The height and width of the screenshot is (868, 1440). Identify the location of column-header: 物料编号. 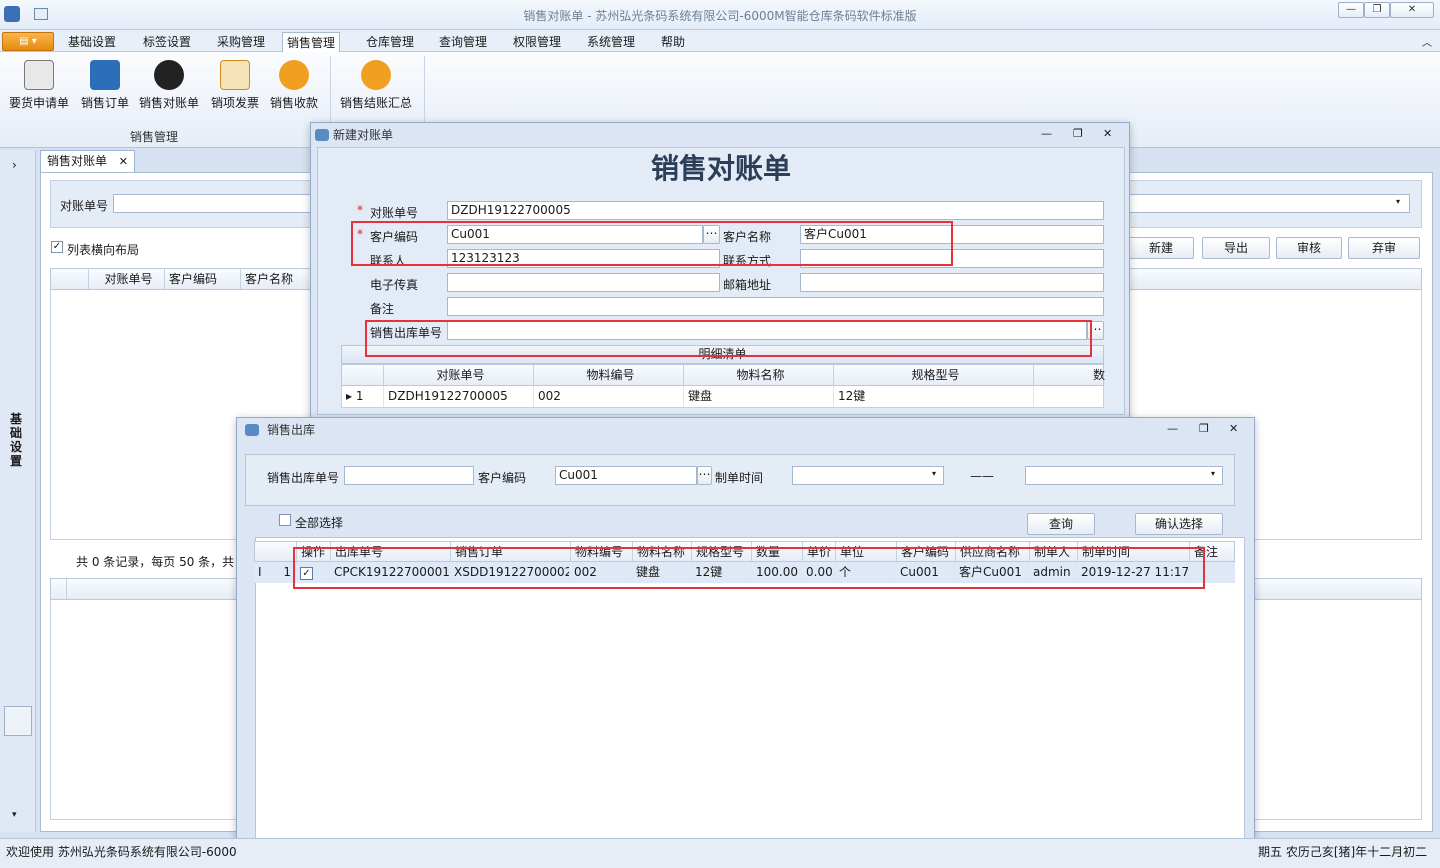
(609, 375).